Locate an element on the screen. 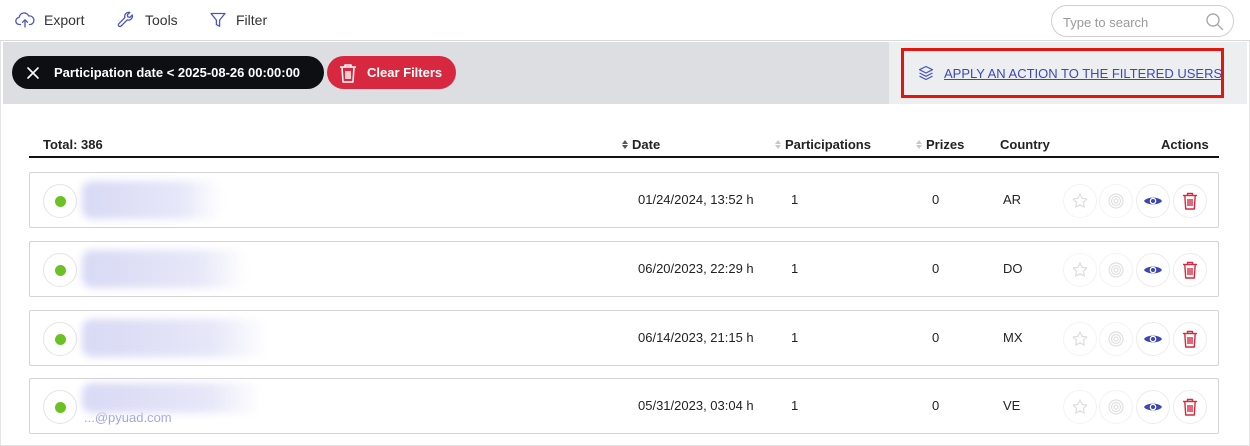  cloud-upload-icon is located at coordinates (25, 20).